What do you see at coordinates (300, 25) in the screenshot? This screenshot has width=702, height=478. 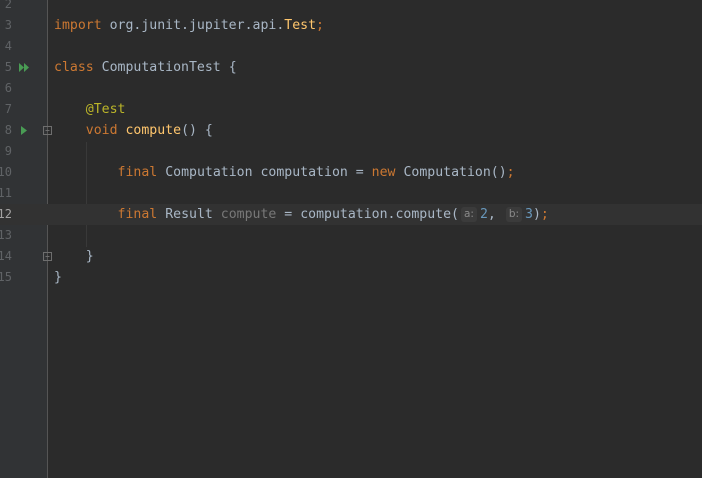 I see `import-class: Test` at bounding box center [300, 25].